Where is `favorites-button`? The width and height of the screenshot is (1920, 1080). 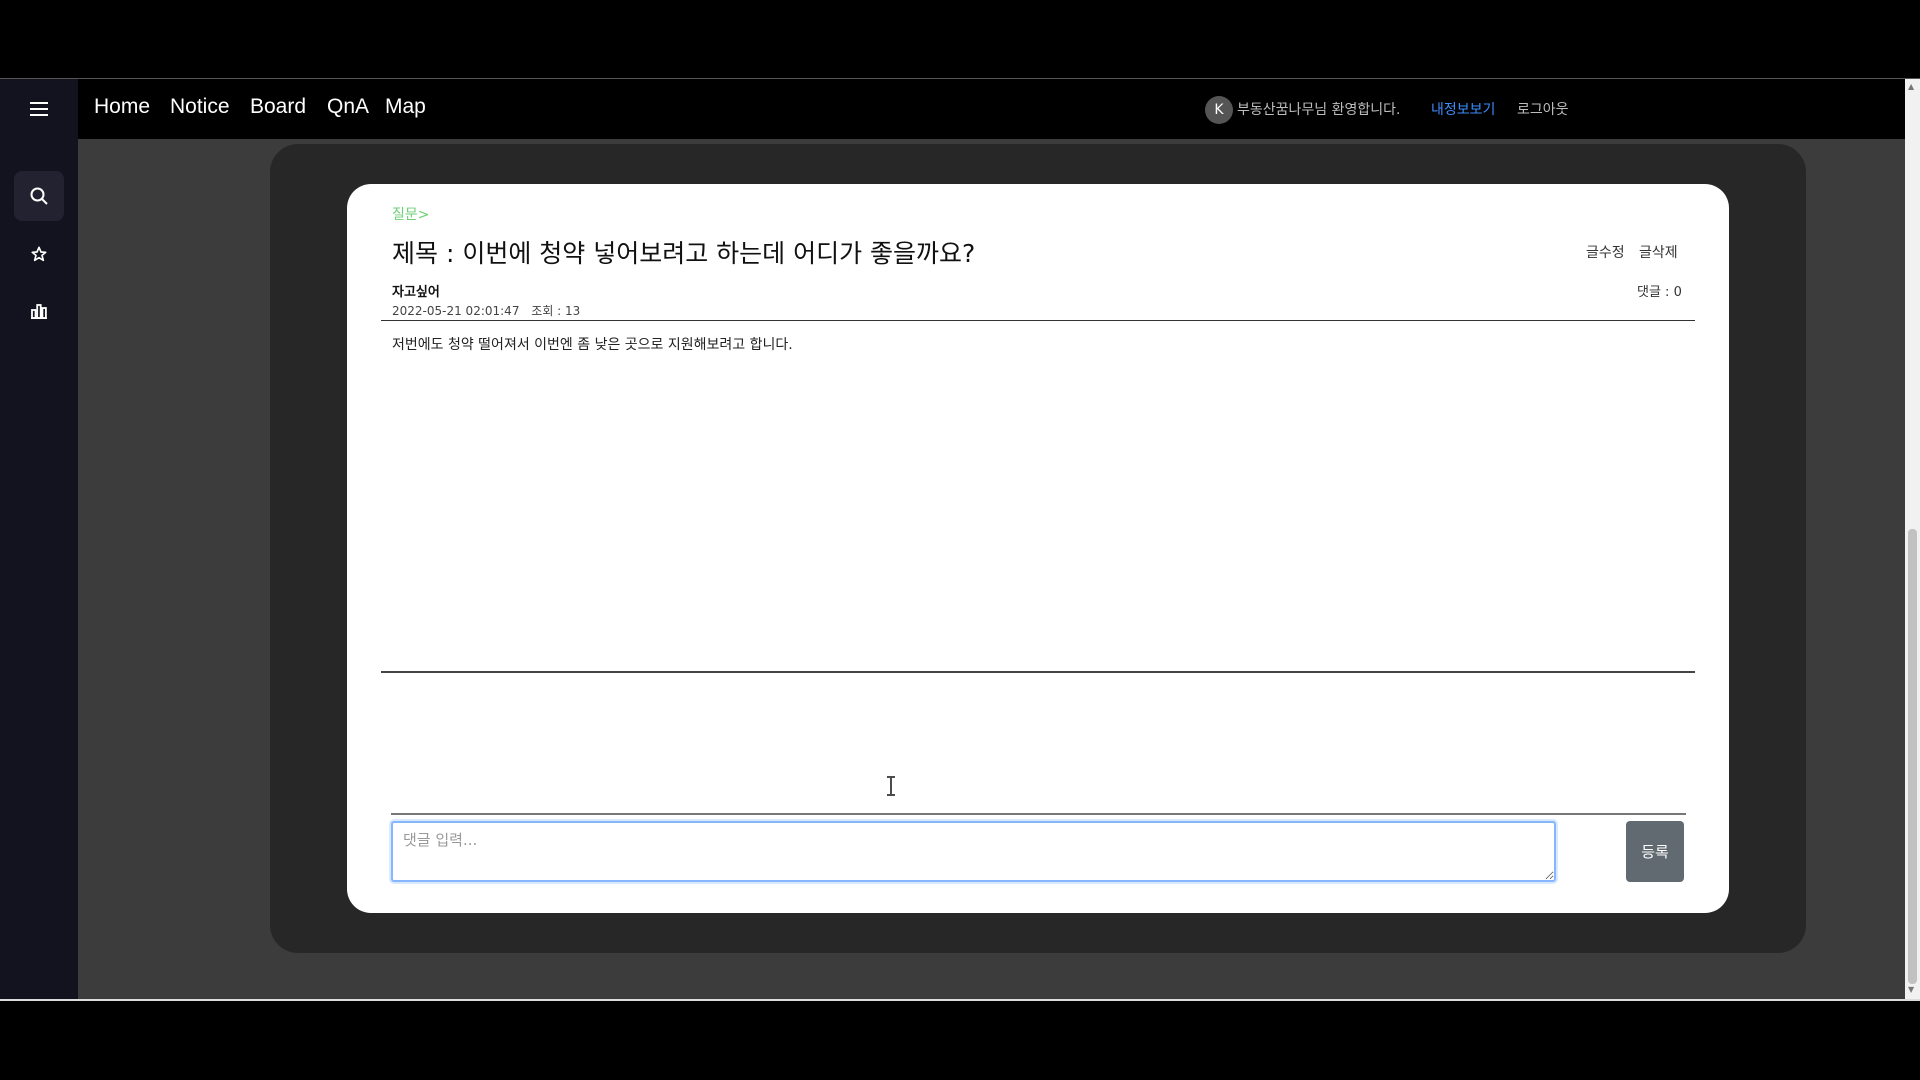
favorites-button is located at coordinates (39, 254).